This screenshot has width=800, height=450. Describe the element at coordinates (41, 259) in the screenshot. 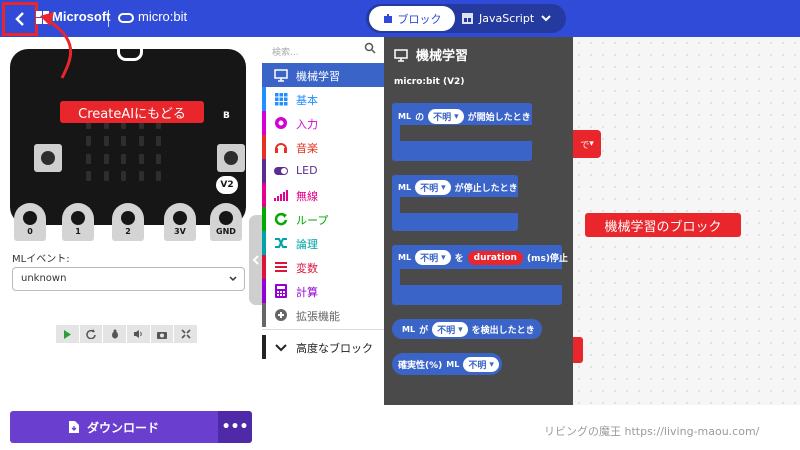

I see `ml-event-label: MLイベント:` at that location.